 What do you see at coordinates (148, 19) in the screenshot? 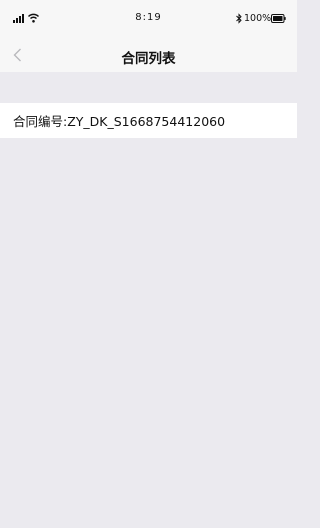
I see `status-bar: 8:19 100%` at bounding box center [148, 19].